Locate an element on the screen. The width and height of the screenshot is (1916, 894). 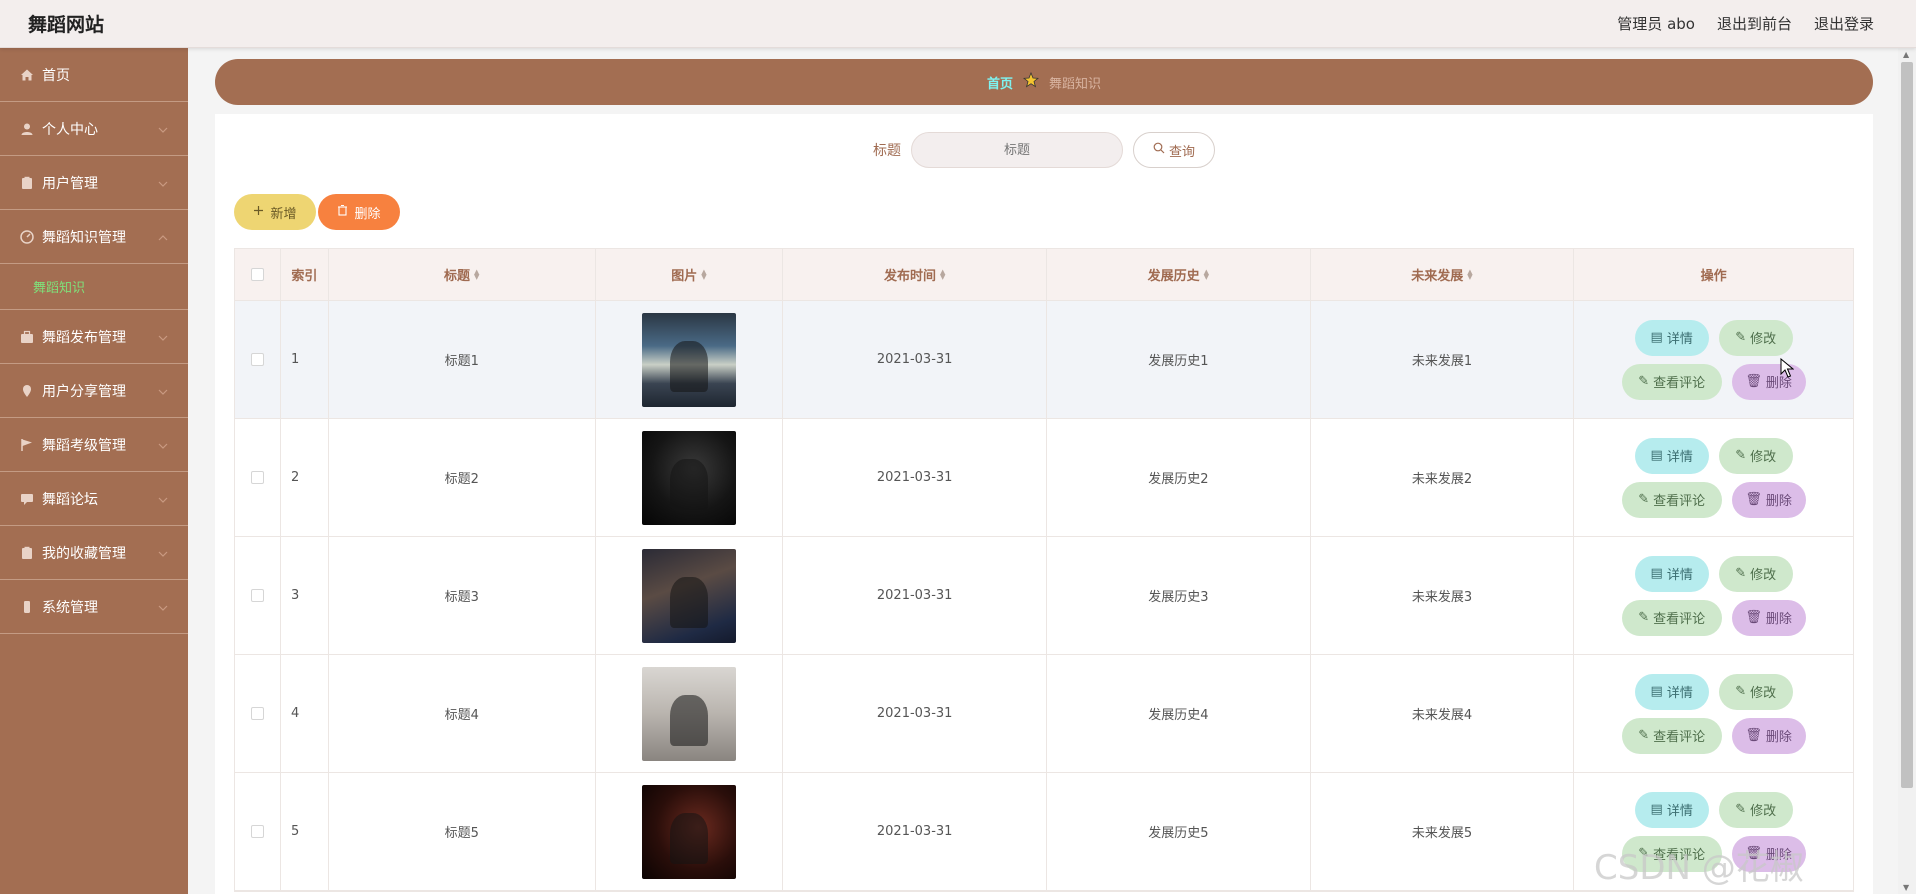
sidebar-item-personal: 个人中心 is located at coordinates (94, 129).